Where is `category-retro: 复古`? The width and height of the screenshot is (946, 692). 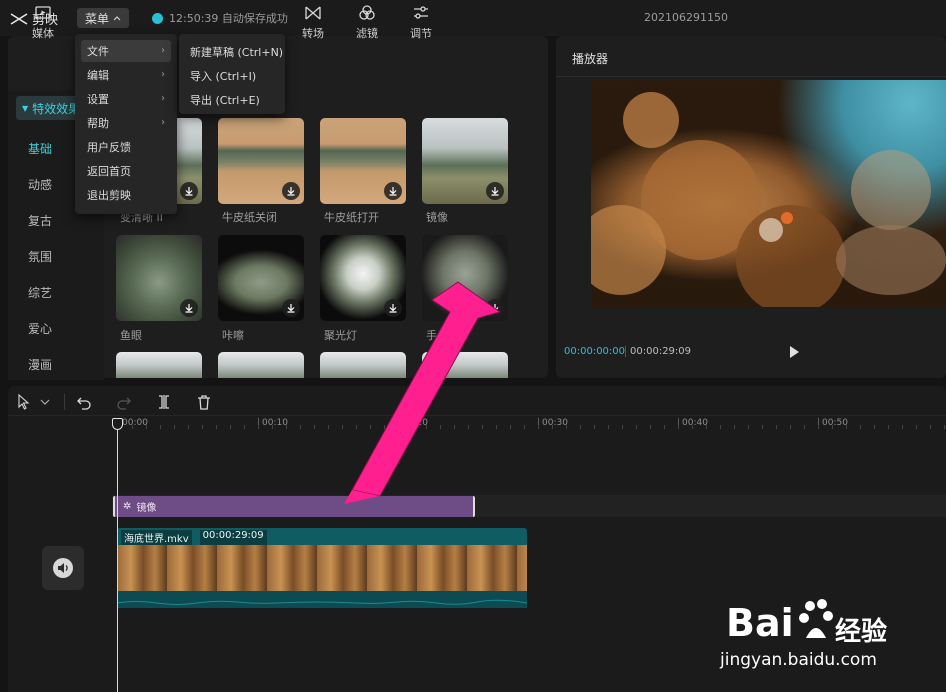 category-retro: 复古 is located at coordinates (40, 220).